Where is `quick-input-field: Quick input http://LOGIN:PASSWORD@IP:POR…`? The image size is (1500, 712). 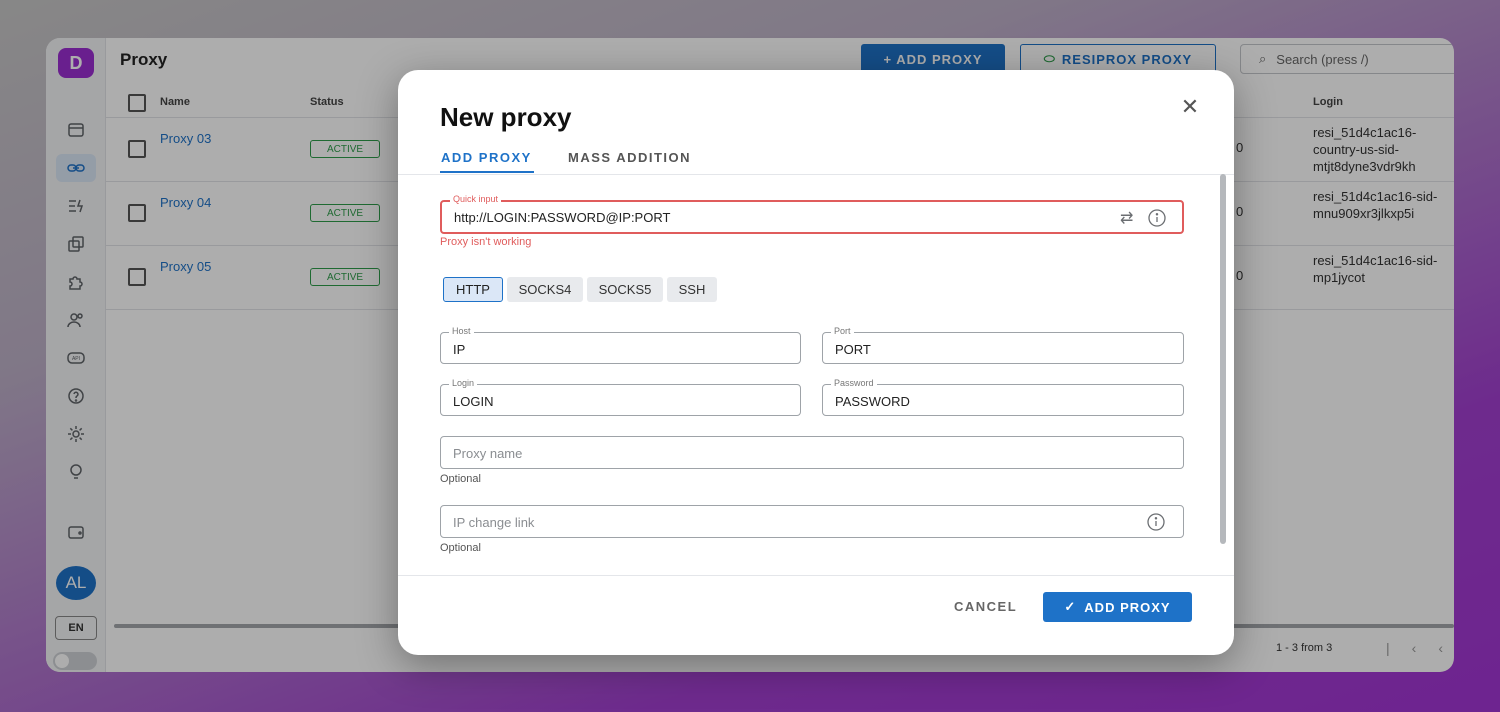 quick-input-field: Quick input http://LOGIN:PASSWORD@IP:POR… is located at coordinates (812, 214).